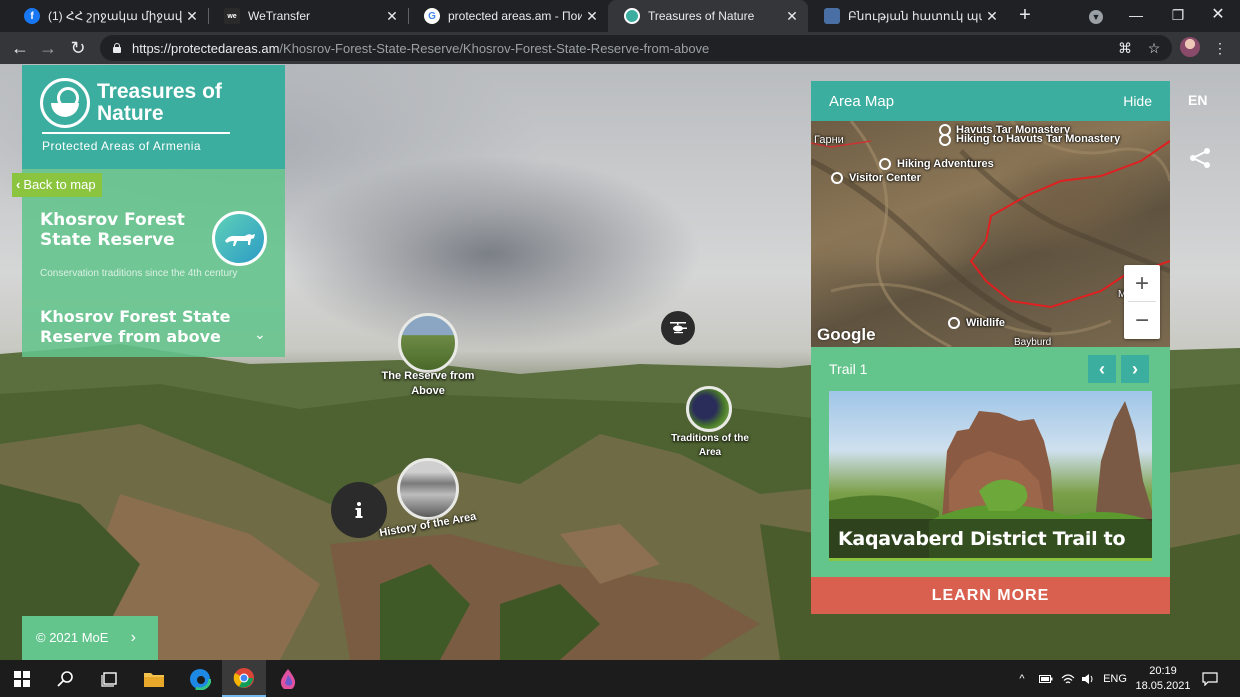  What do you see at coordinates (1178, 16) in the screenshot?
I see `restore-icon: ❐` at bounding box center [1178, 16].